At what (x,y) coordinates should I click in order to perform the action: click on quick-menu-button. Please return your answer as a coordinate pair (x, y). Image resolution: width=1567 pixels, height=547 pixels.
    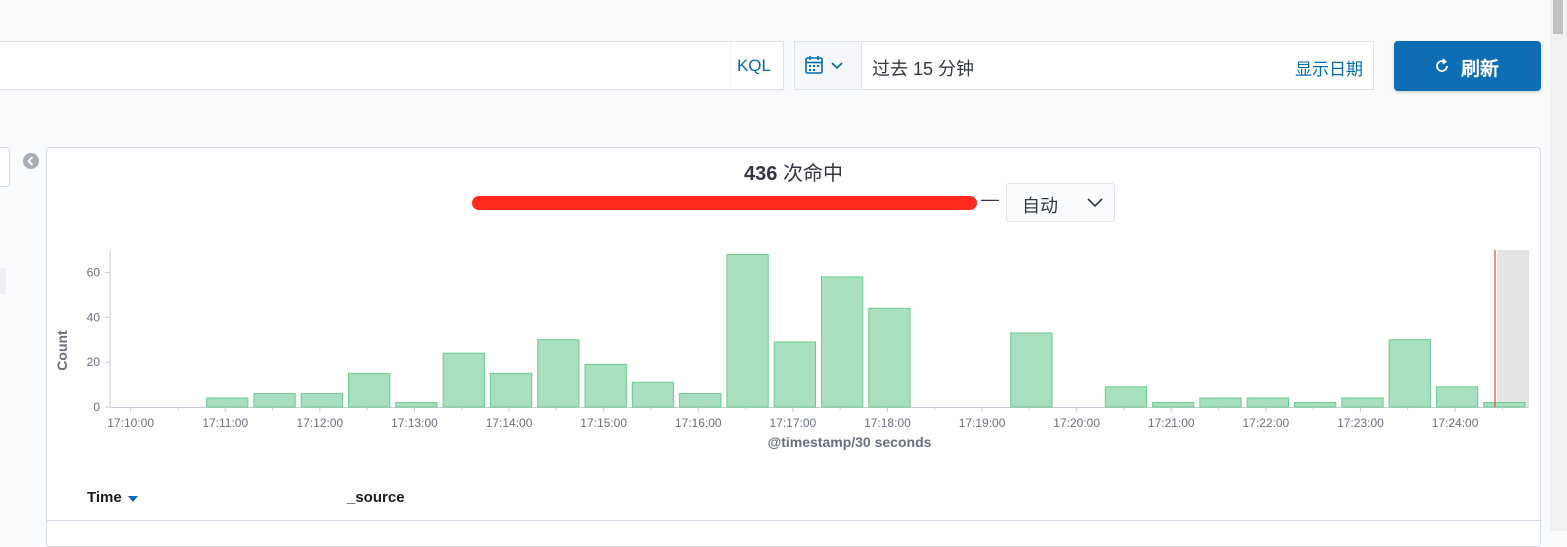
    Looking at the image, I should click on (828, 65).